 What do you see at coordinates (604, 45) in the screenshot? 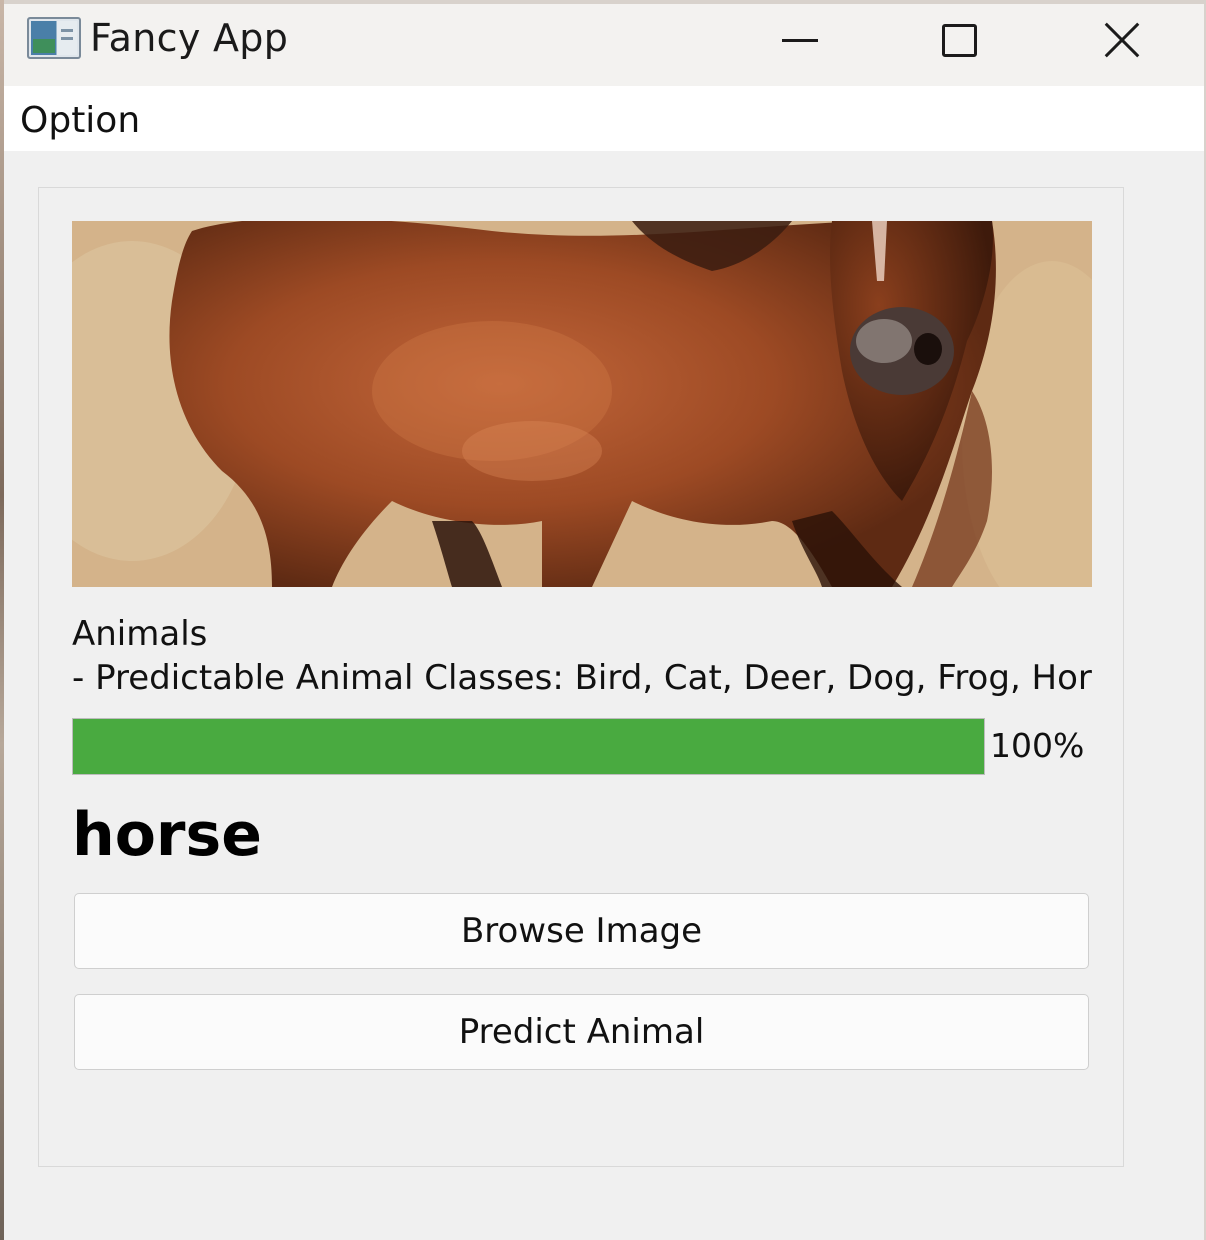
I see `title-bar: Fancy App` at bounding box center [604, 45].